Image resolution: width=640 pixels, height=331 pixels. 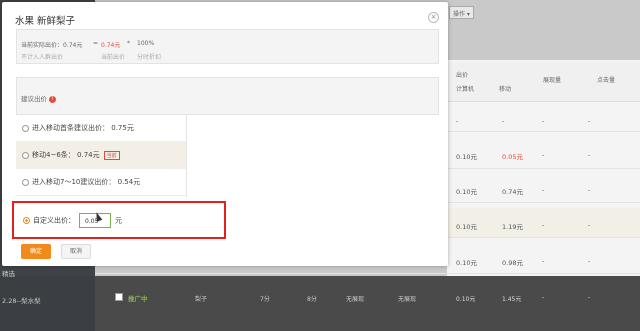 What do you see at coordinates (119, 297) in the screenshot?
I see `row-checkbox` at bounding box center [119, 297].